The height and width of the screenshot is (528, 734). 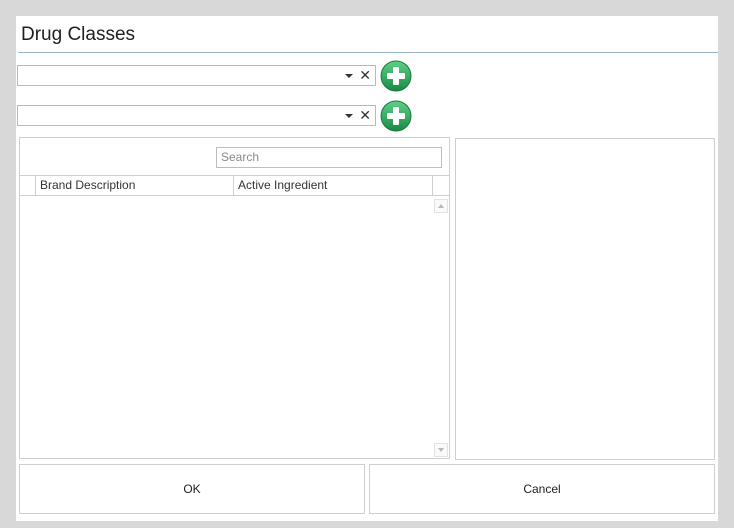 I want to click on dialog-title: Drug Classes, so click(x=78, y=34).